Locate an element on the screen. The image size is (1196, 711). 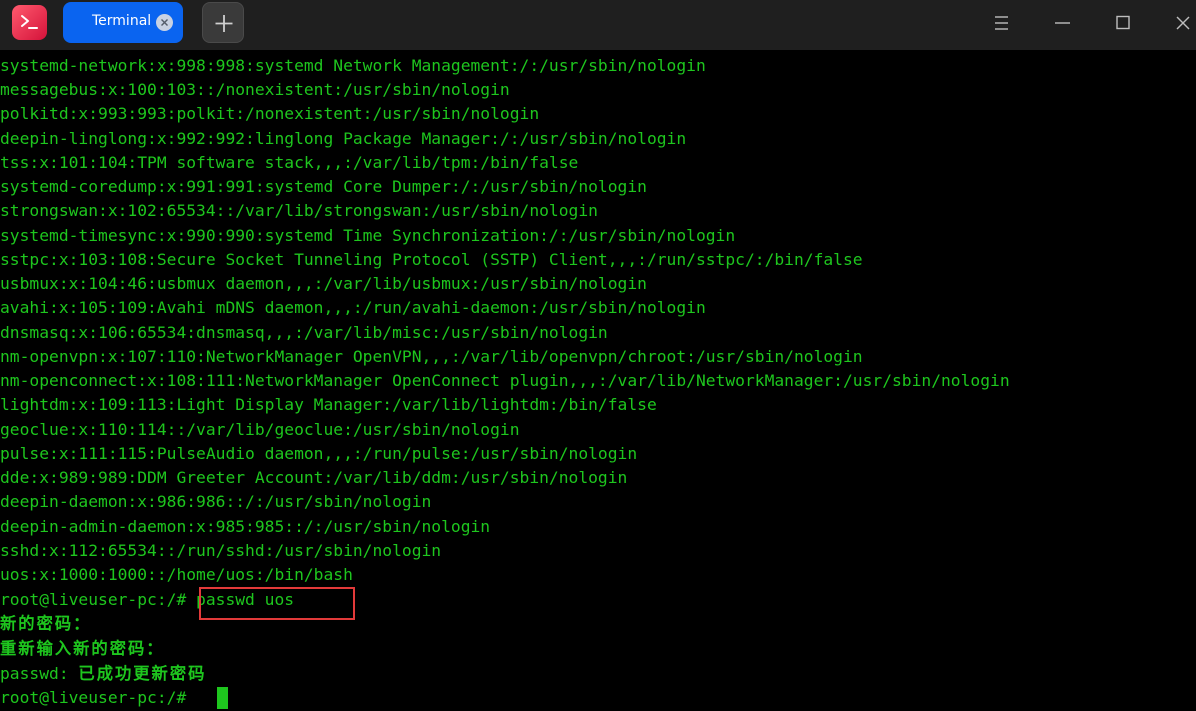
minimize-icon is located at coordinates (1062, 23).